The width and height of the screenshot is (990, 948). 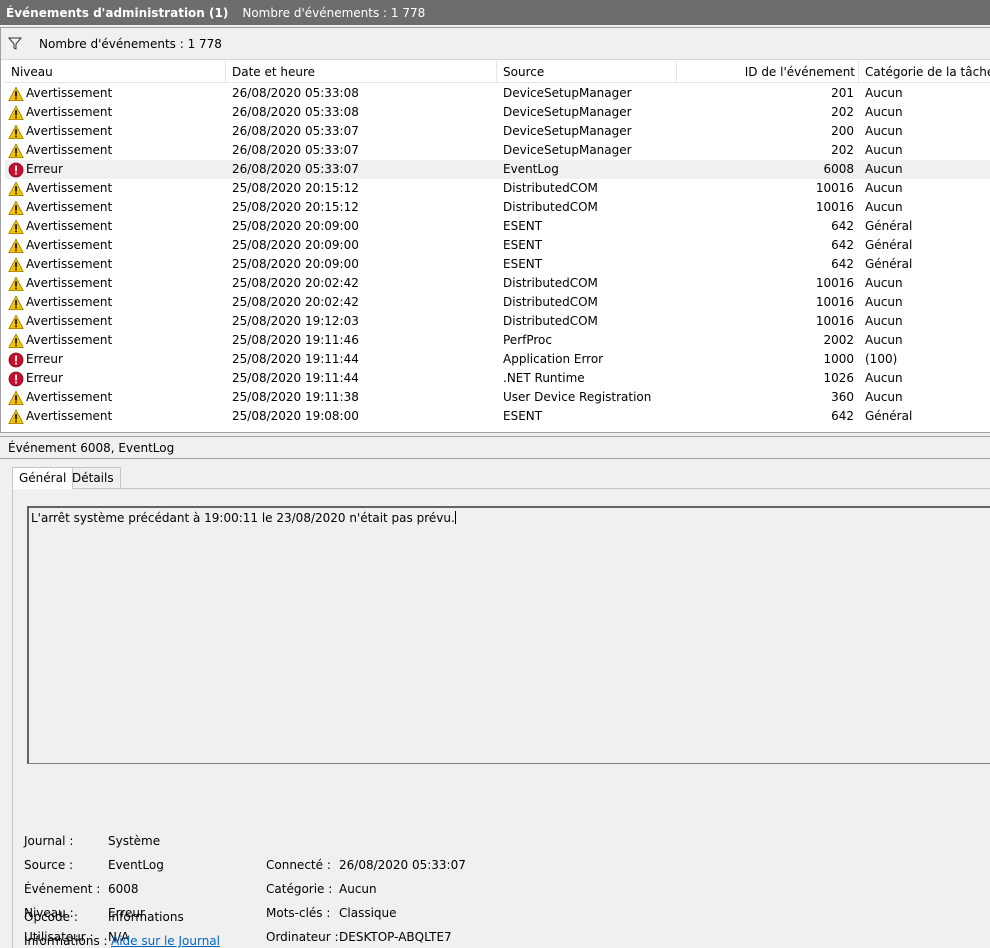 I want to click on keywords-label: Mots-clés :, so click(x=298, y=913).